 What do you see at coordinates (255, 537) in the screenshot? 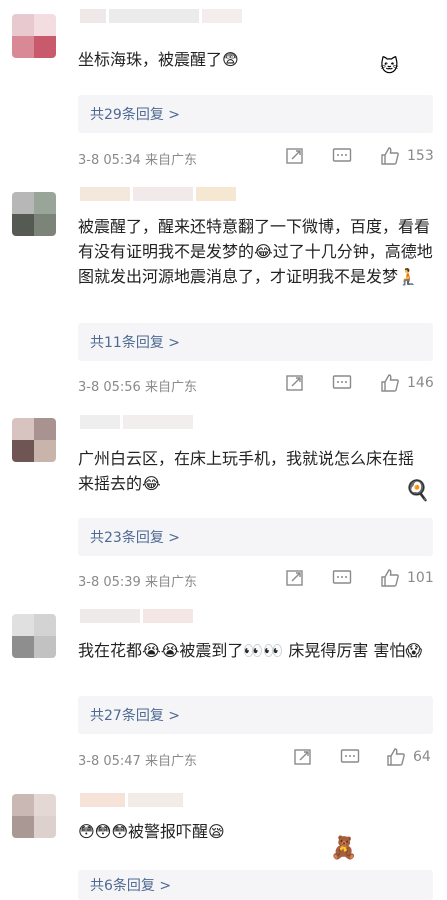
I see `replies-button: 共23条回复 >` at bounding box center [255, 537].